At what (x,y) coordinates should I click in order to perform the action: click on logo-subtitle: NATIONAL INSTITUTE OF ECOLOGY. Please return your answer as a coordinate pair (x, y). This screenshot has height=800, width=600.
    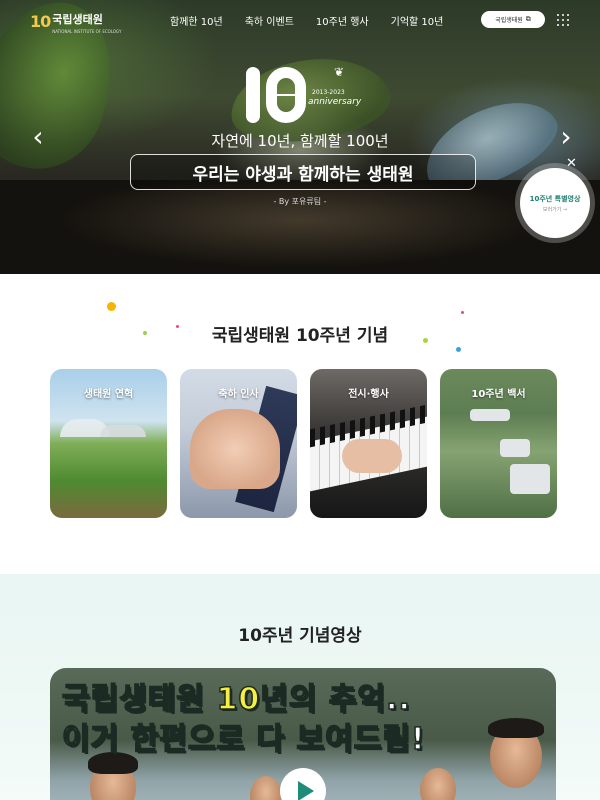
    Looking at the image, I should click on (87, 31).